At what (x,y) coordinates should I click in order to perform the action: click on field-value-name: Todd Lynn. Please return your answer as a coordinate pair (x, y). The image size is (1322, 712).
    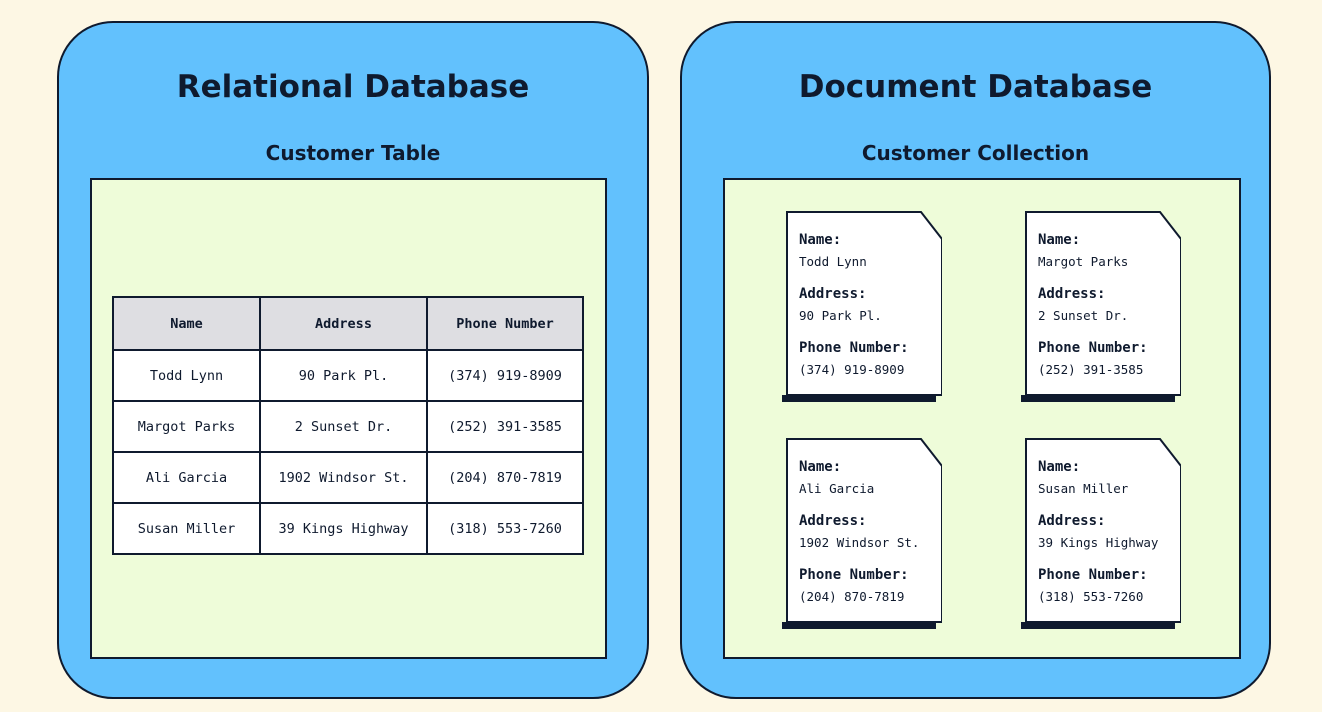
    Looking at the image, I should click on (833, 261).